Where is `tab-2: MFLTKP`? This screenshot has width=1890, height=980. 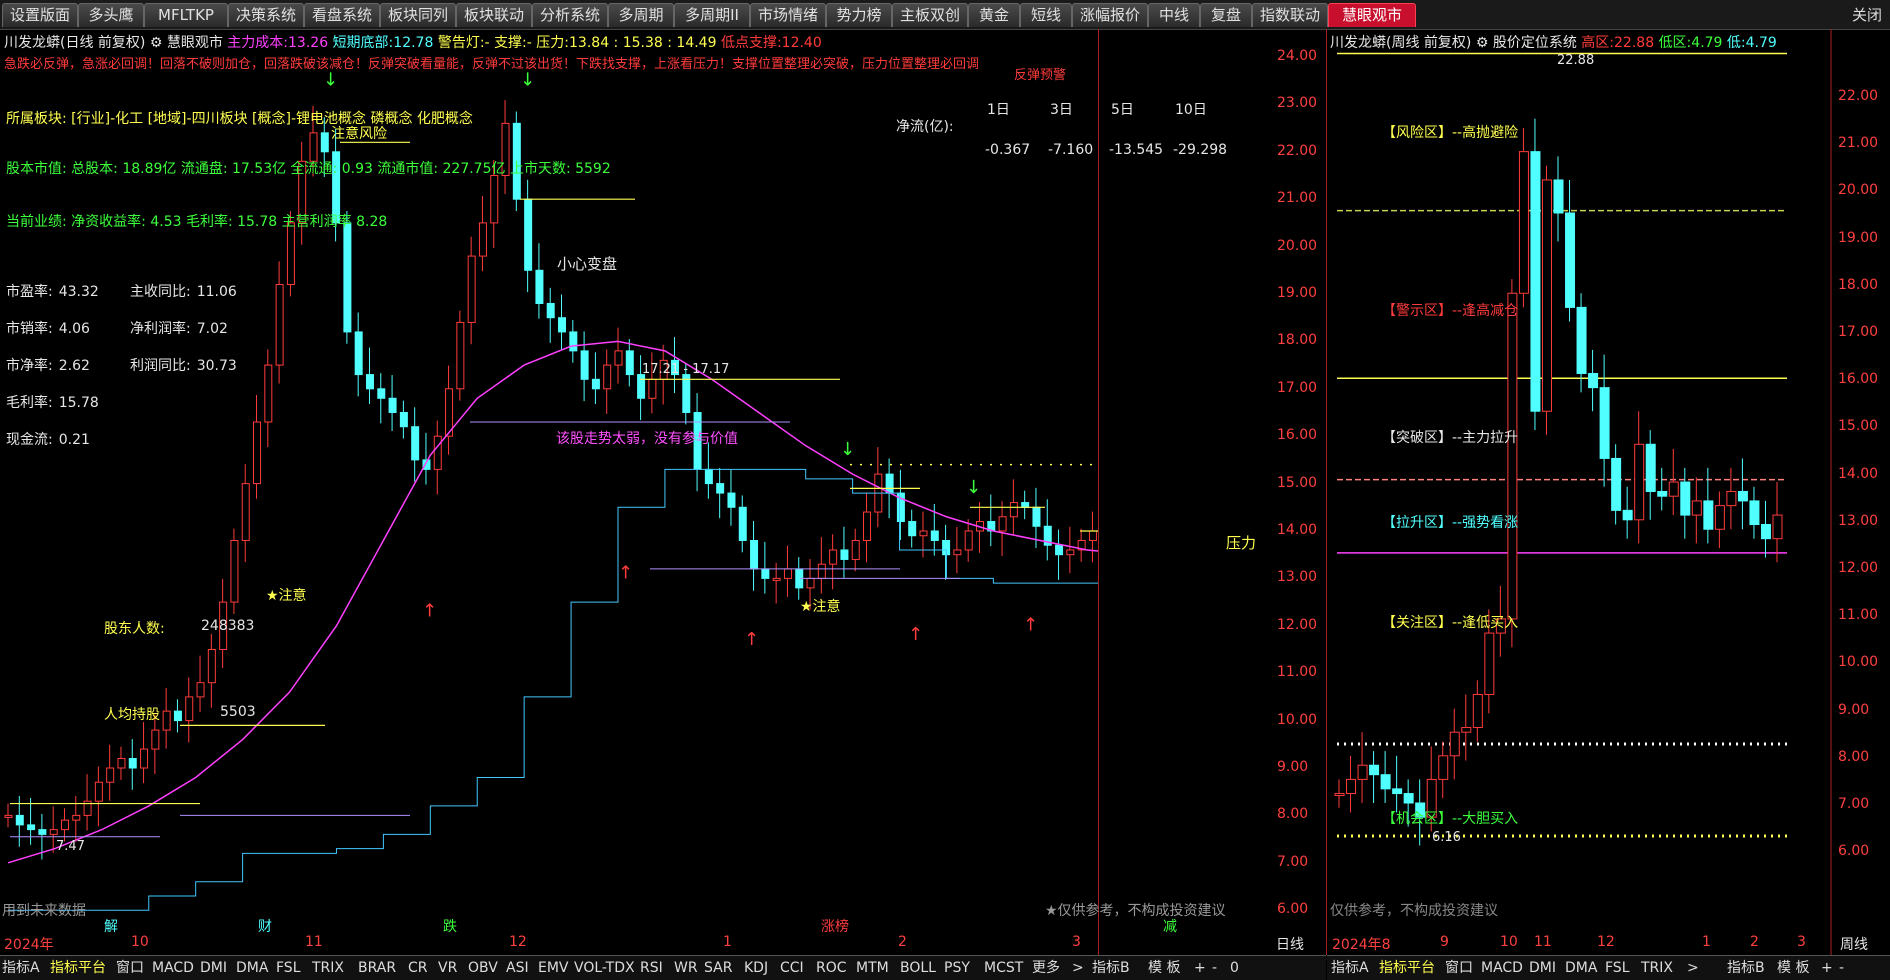 tab-2: MFLTKP is located at coordinates (186, 15).